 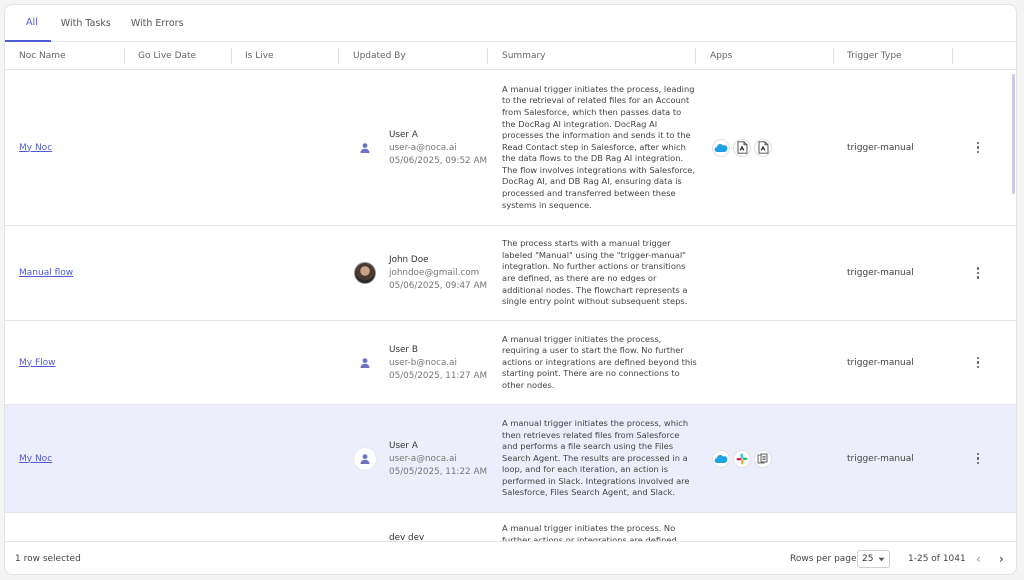 I want to click on updated-date: 05/06/2025, 09:52 AM, so click(x=438, y=160).